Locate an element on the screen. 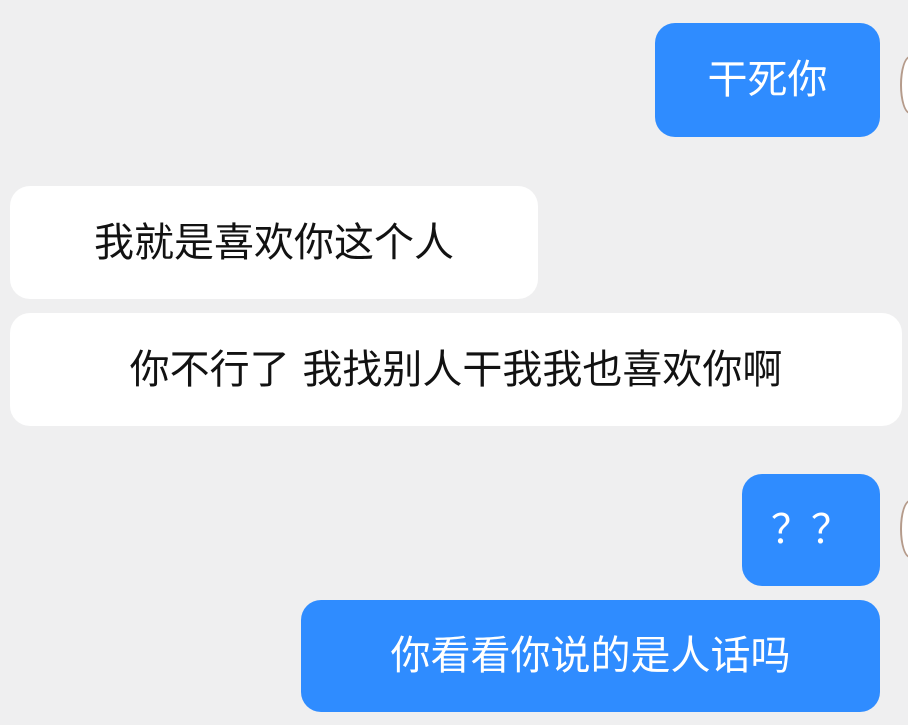 The height and width of the screenshot is (725, 908). message-text: 干死你 is located at coordinates (767, 80).